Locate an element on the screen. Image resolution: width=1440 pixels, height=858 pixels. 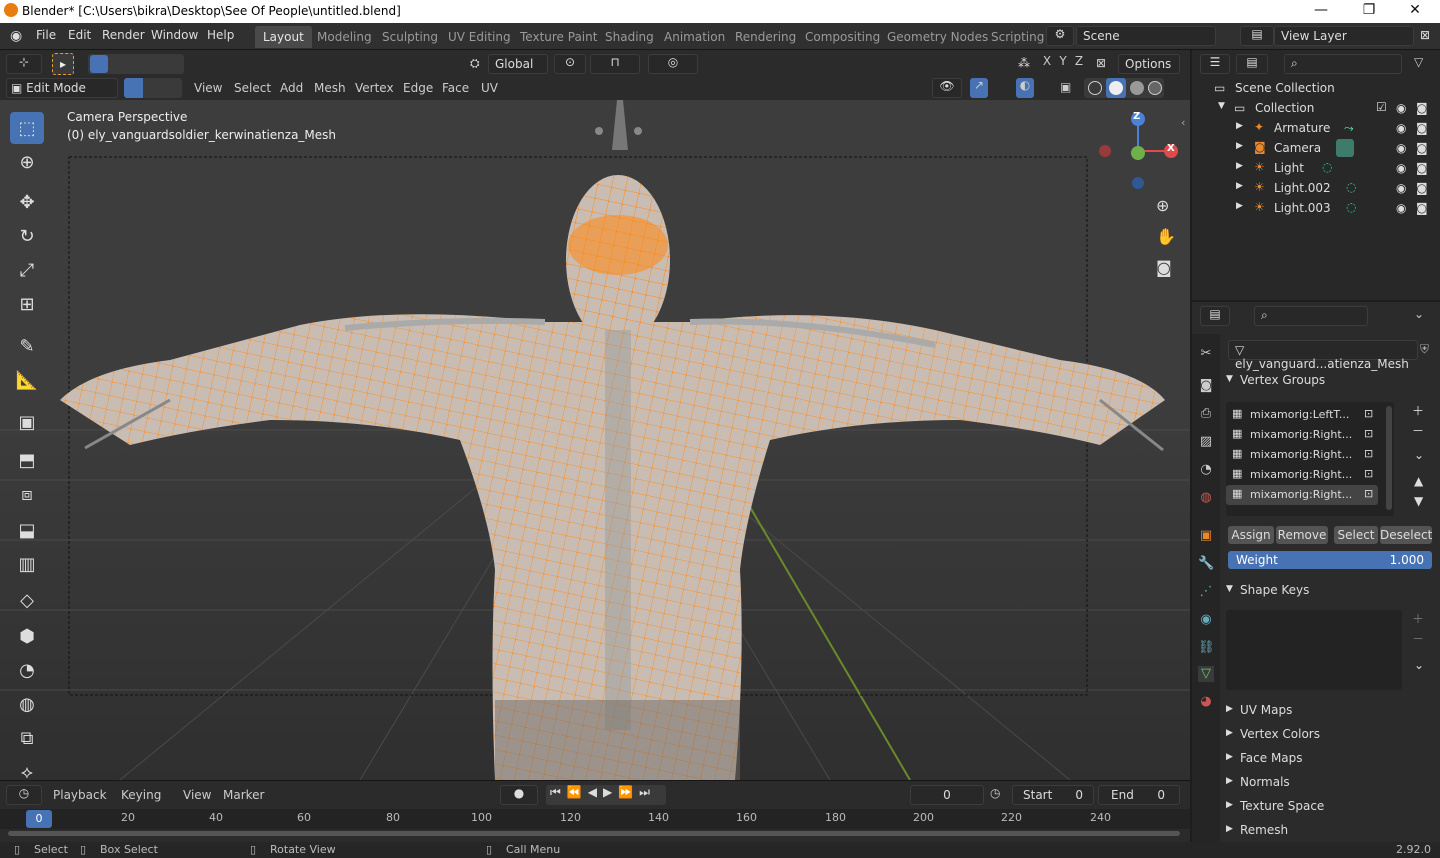
transform-tool-icon: ⊞ is located at coordinates (27, 304).